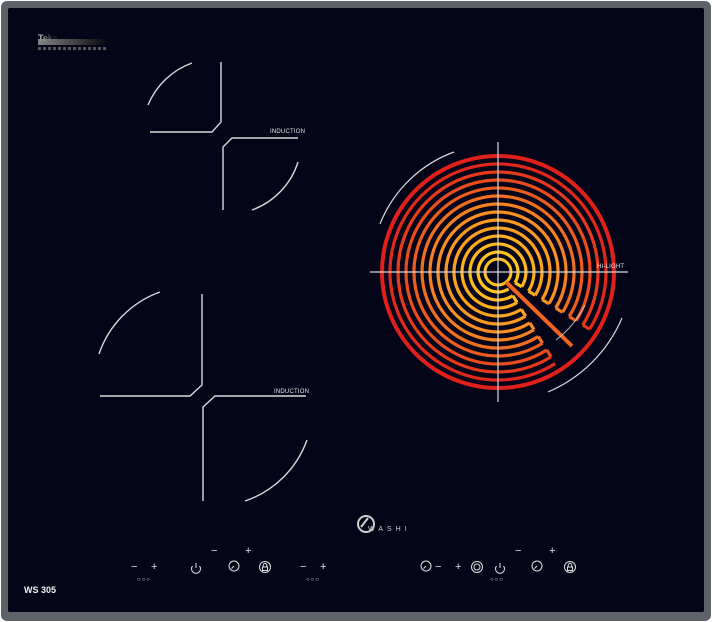 The height and width of the screenshot is (622, 712). I want to click on brand-logo-bar, so click(72, 42).